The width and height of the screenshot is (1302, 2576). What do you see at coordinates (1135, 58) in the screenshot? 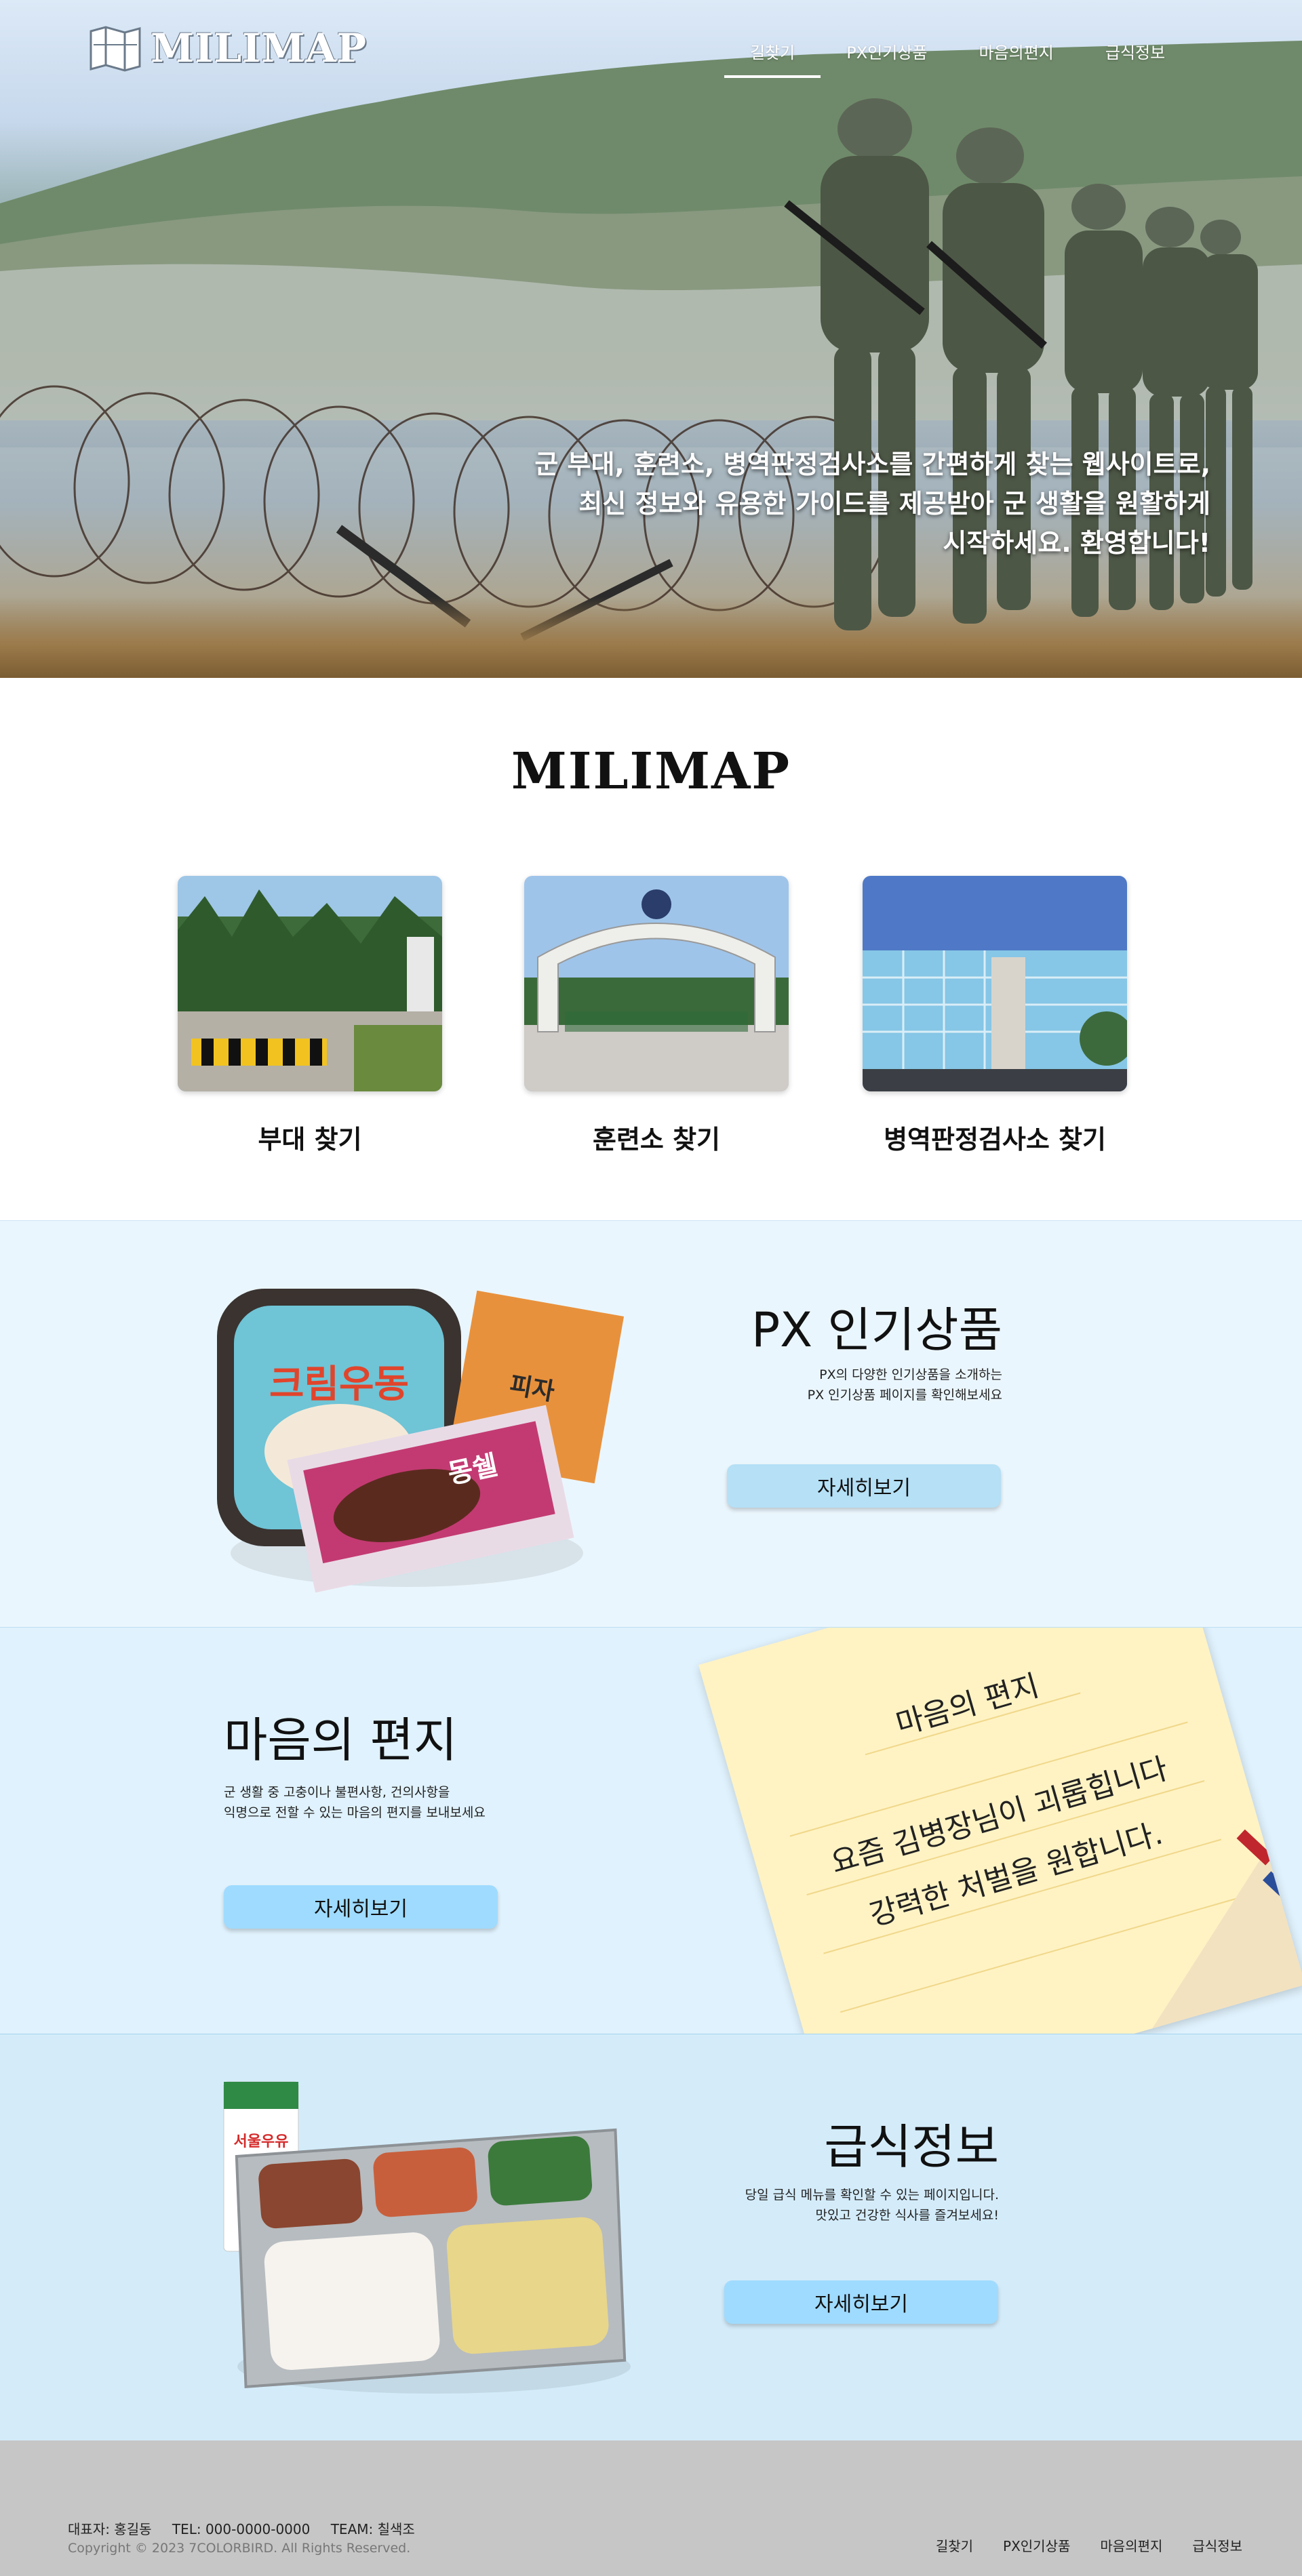
I see `nav-item-meal: 급식정보` at bounding box center [1135, 58].